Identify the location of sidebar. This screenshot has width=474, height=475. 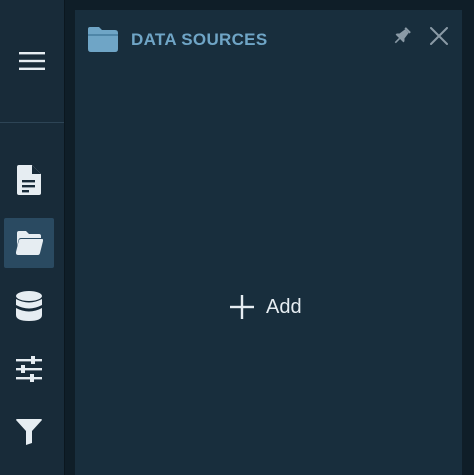
(32, 237).